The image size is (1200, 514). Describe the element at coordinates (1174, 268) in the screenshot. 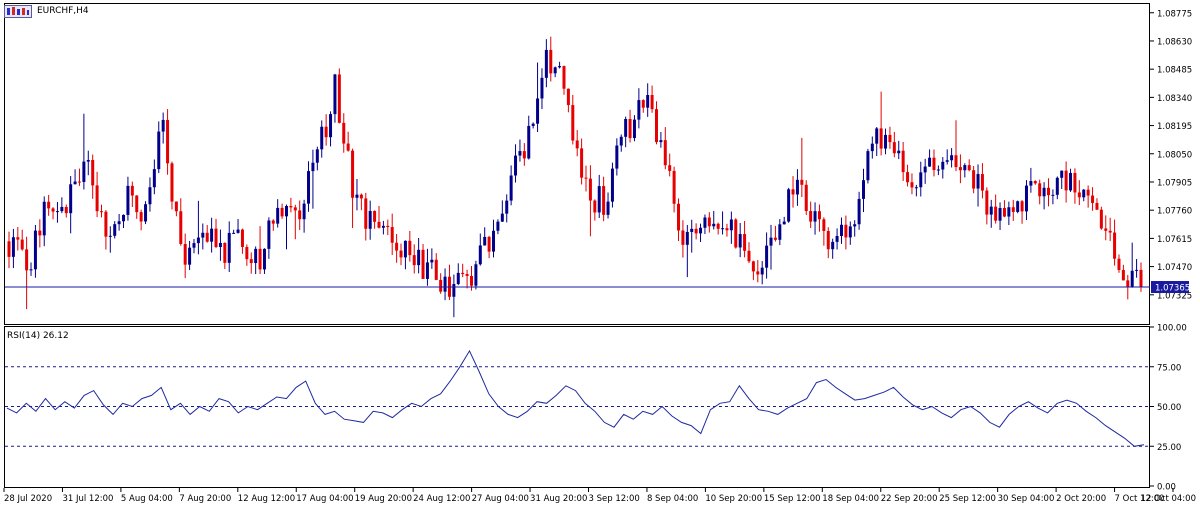

I see `price-tick-label: 1.07470` at that location.